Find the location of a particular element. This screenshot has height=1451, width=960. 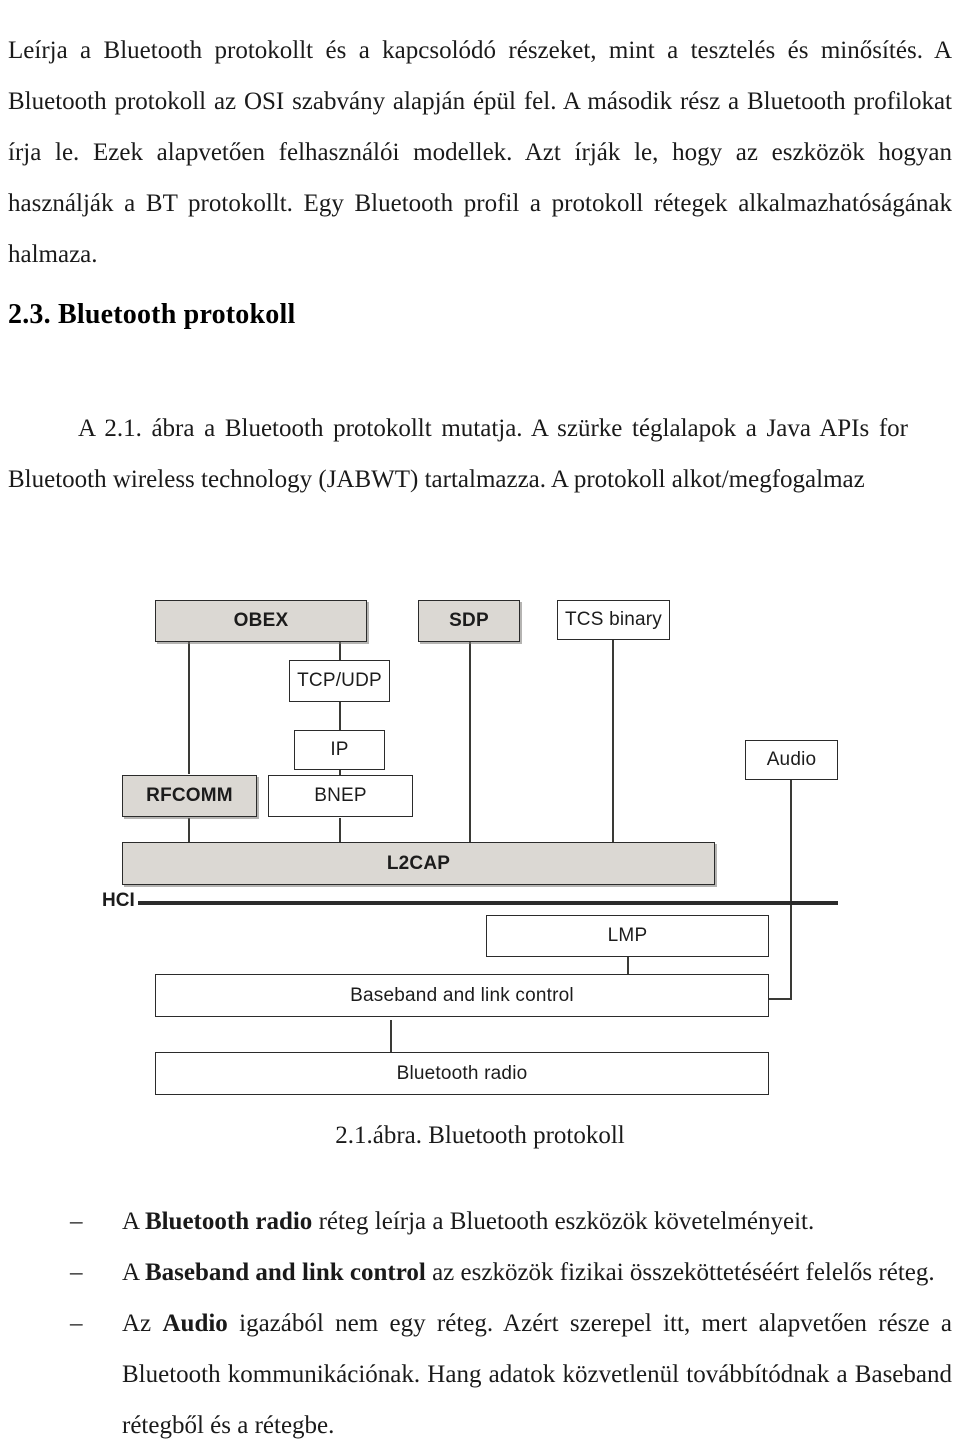

section-heading: 2.3. Bluetooth protokoll is located at coordinates (152, 315).